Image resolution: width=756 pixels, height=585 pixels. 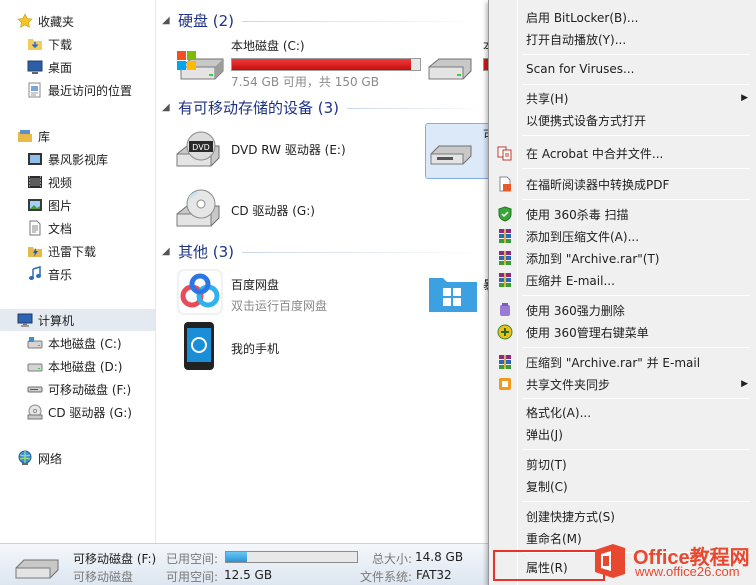 I want to click on menu-item-eject: 弹出(J), so click(x=623, y=434).